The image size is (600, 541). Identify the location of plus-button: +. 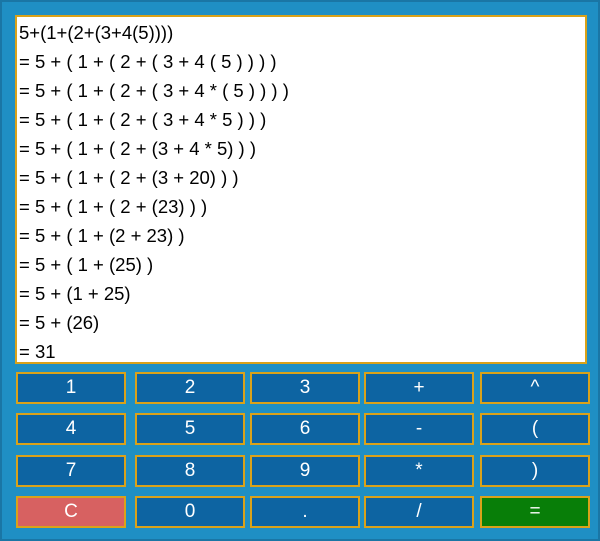
(419, 388).